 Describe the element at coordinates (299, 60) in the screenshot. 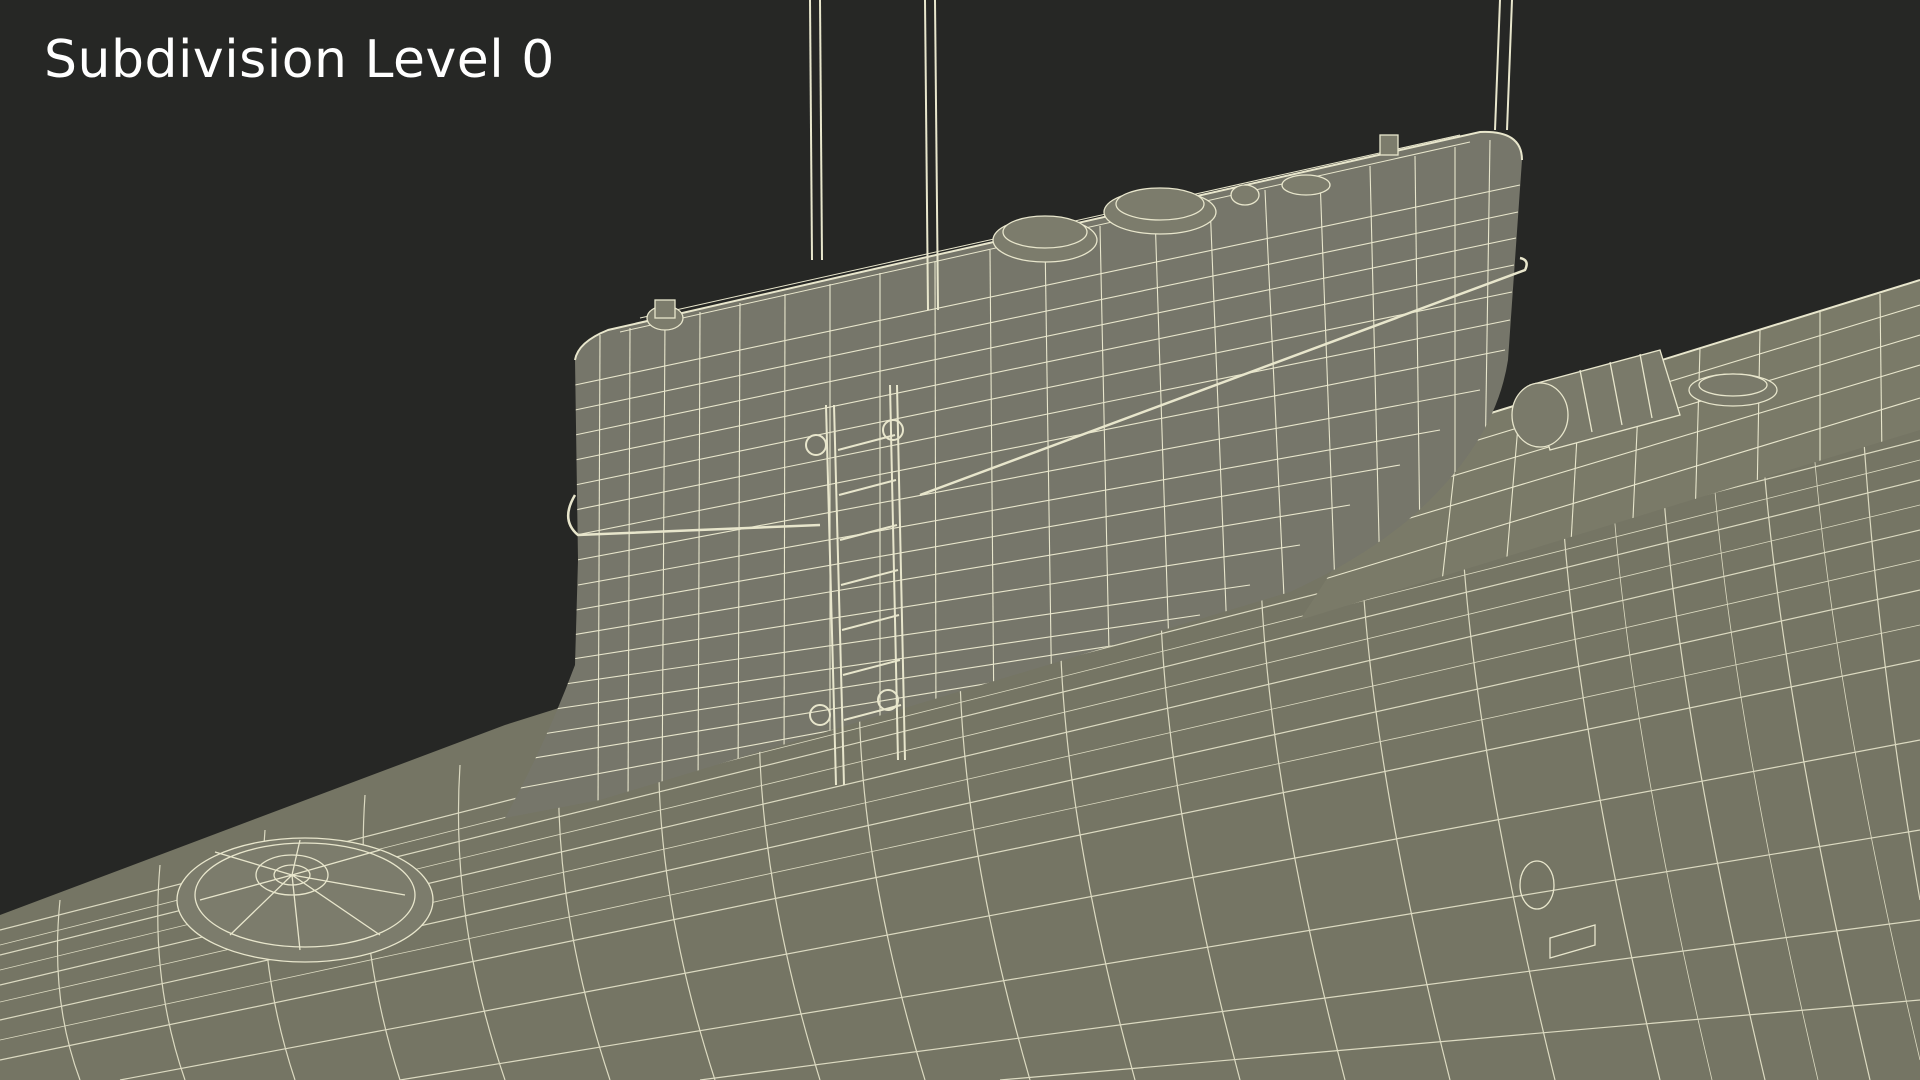

I see `subdivision-level-caption: Subdivision Level 0` at that location.